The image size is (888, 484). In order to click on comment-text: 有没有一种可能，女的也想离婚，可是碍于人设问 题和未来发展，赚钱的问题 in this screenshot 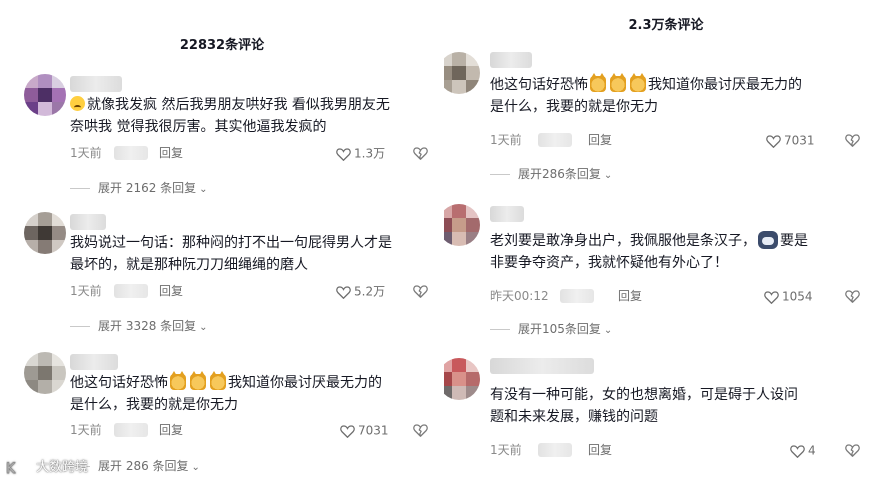, I will do `click(644, 406)`.